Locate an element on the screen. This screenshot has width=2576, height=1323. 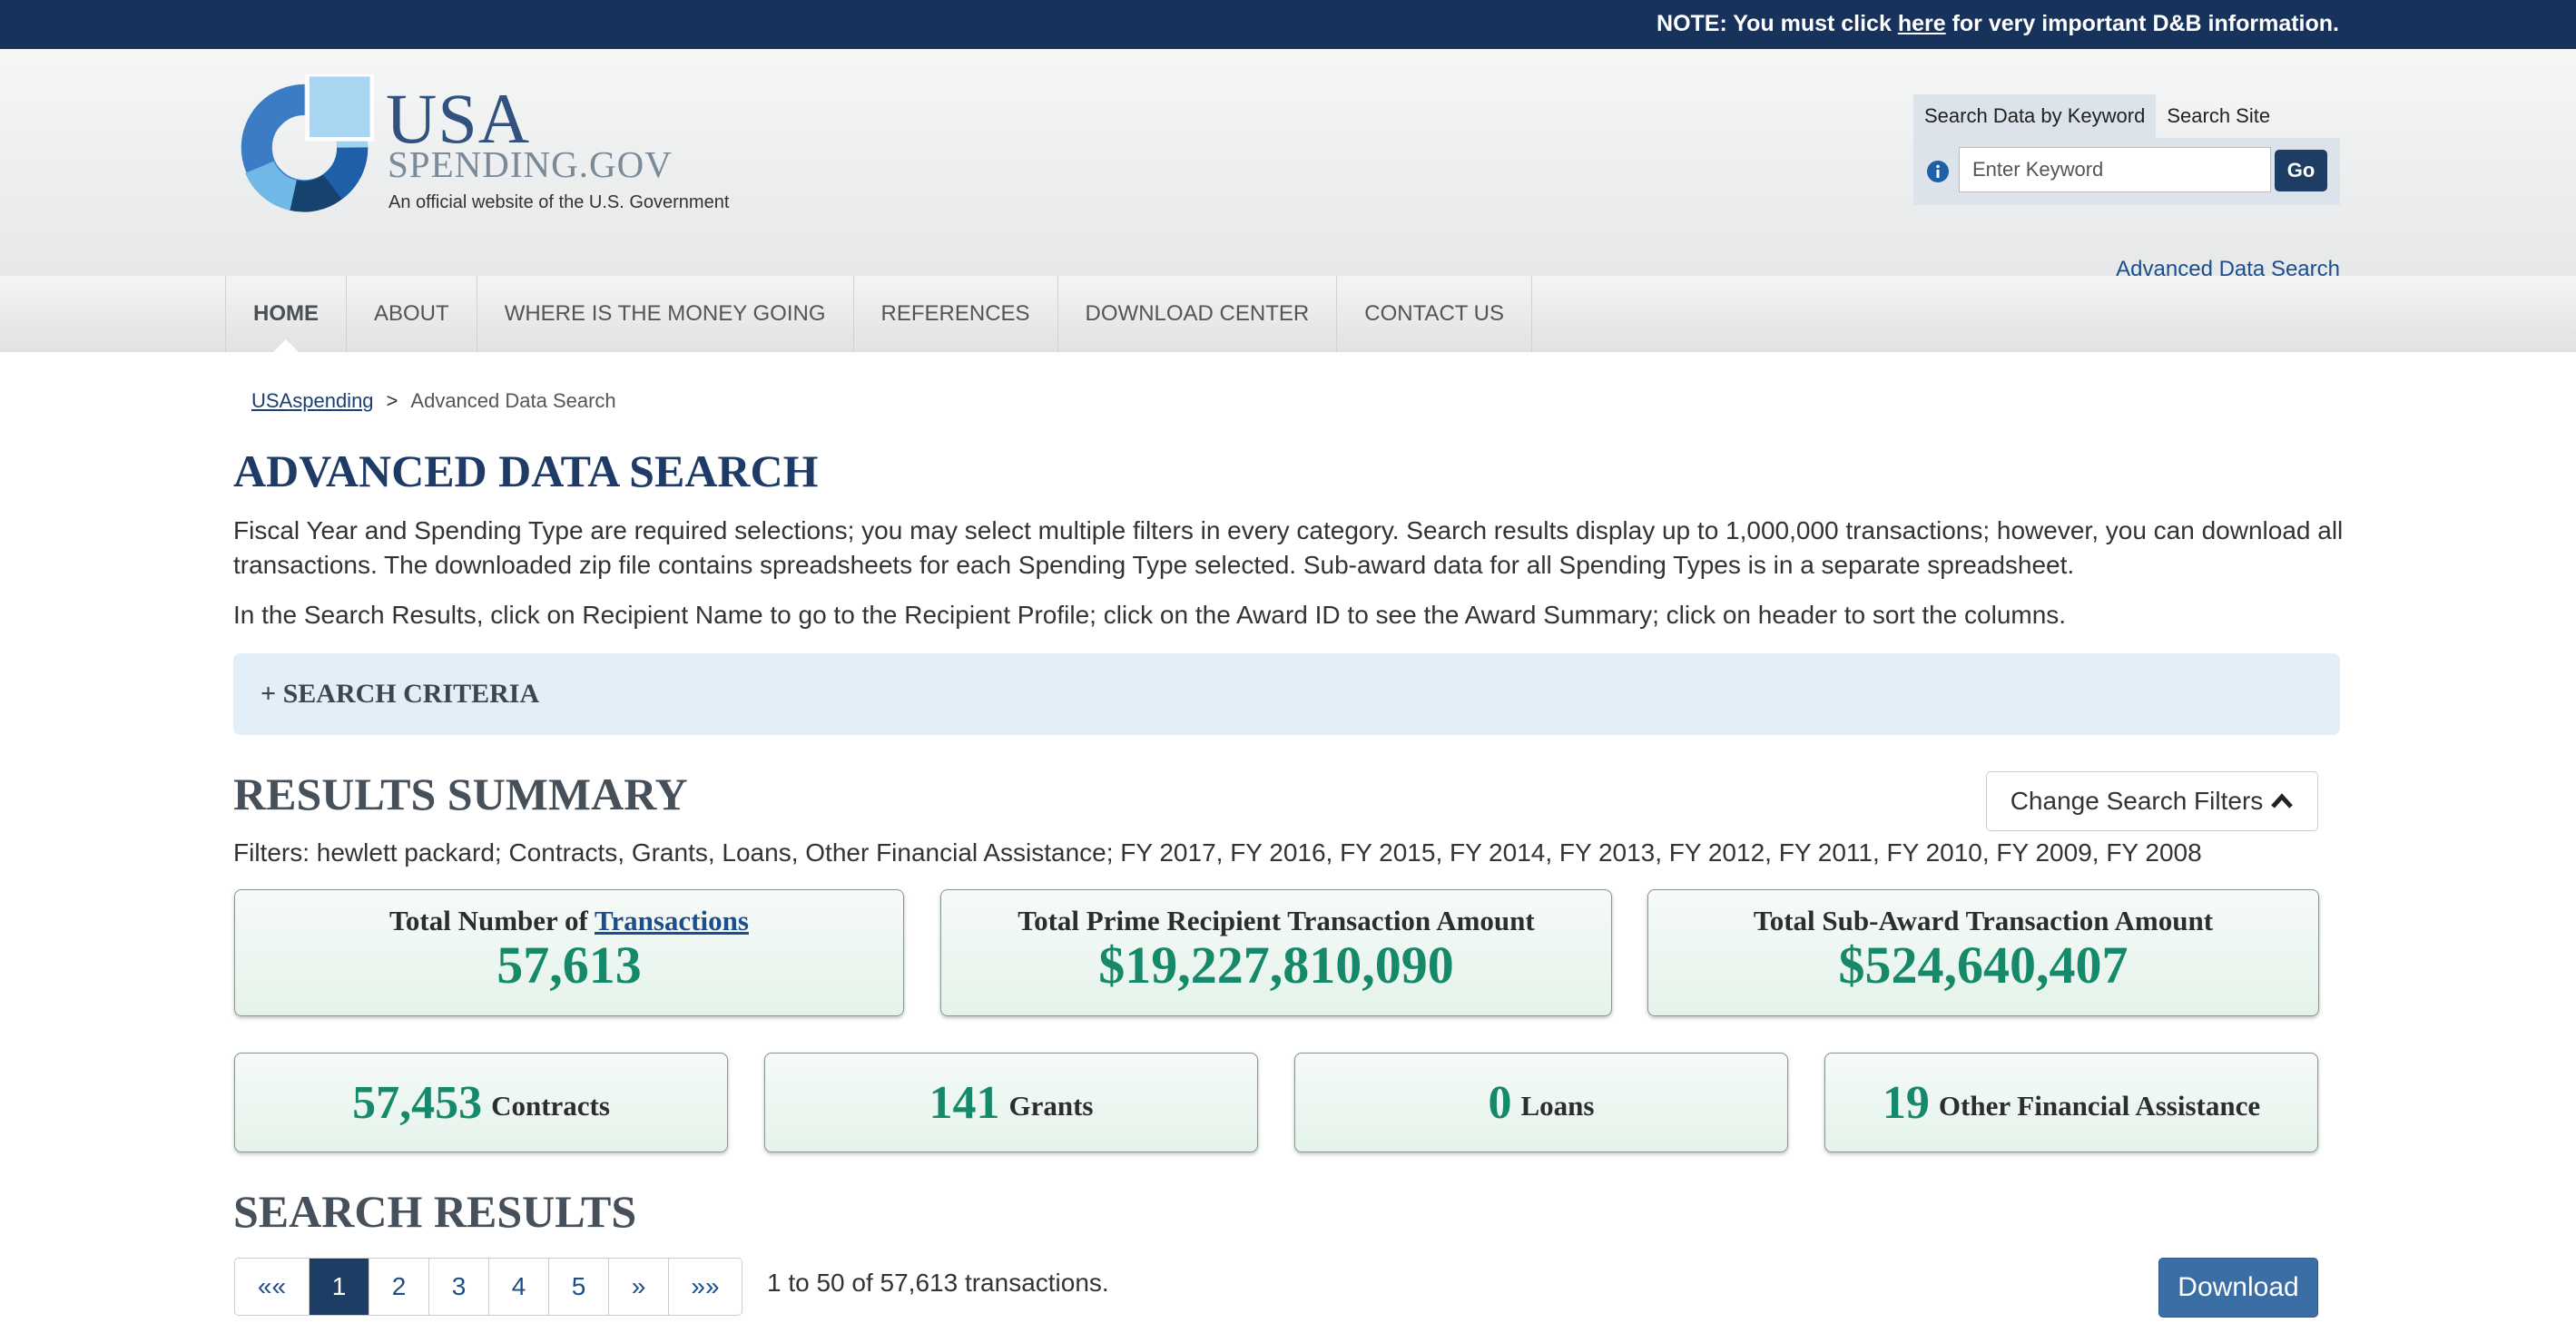
nav-item-contact-us: CONTACT US is located at coordinates (1435, 314).